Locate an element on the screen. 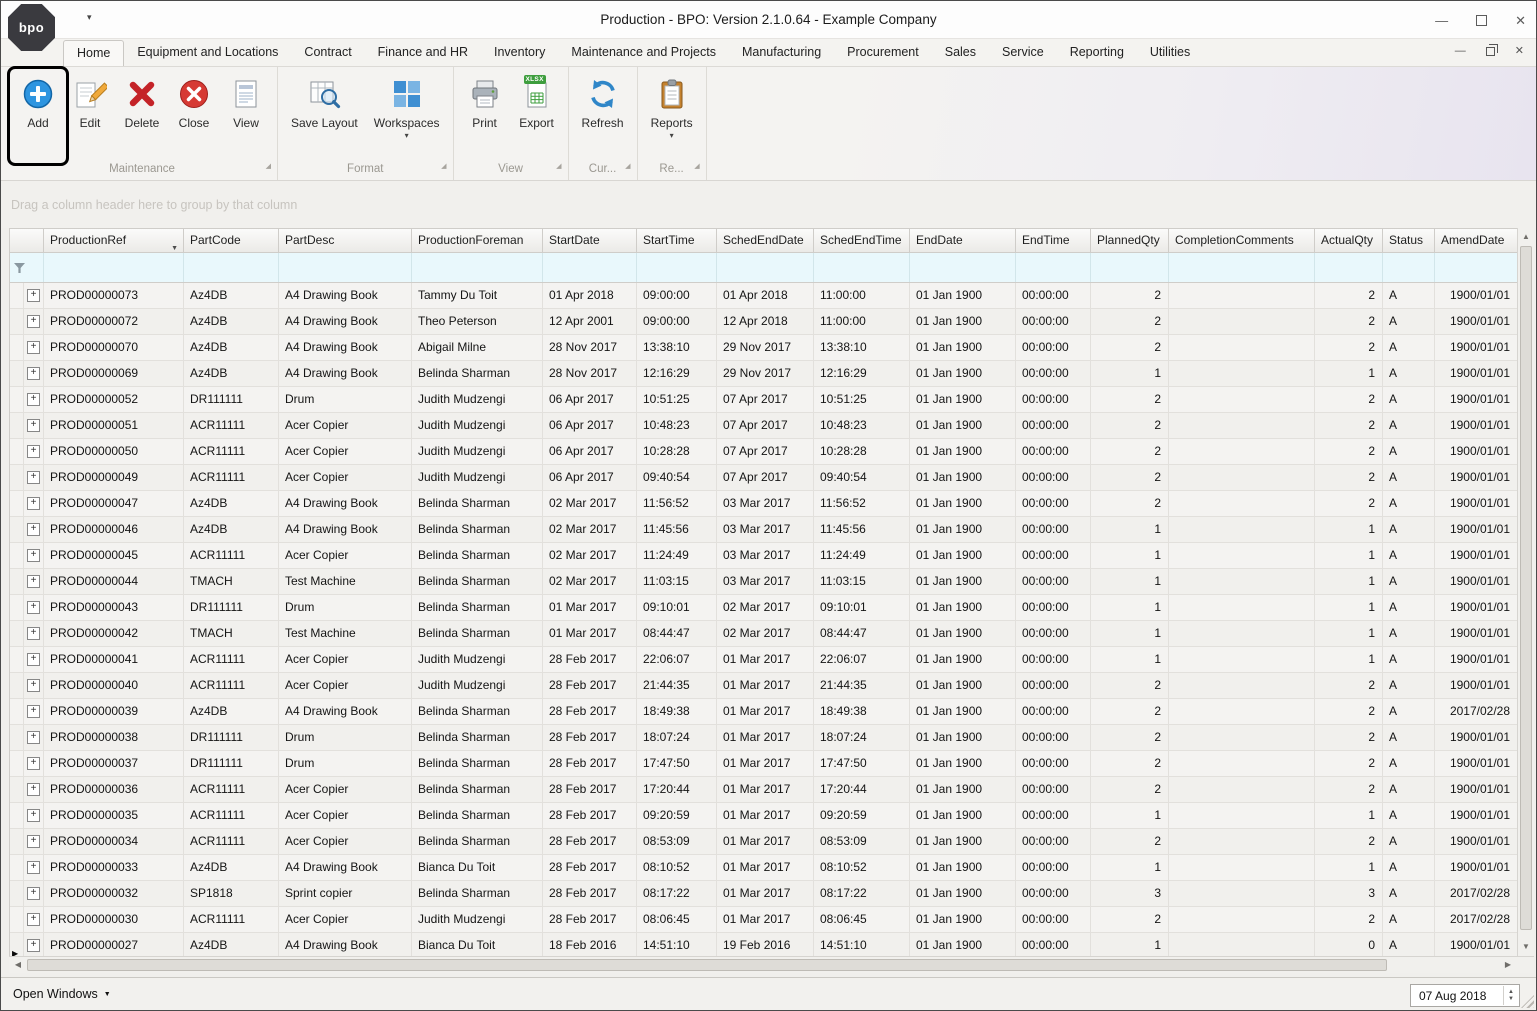  tab-equipment-and-locations: Equipment and Locations is located at coordinates (207, 53).